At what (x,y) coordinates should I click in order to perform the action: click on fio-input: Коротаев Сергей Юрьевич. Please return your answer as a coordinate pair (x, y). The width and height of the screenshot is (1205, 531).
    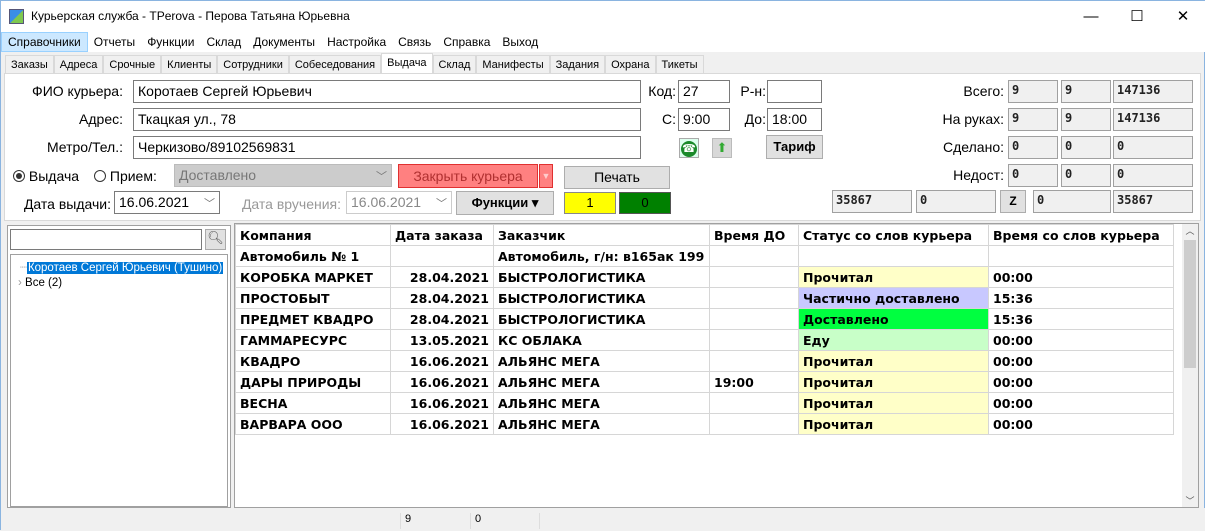
    Looking at the image, I should click on (387, 91).